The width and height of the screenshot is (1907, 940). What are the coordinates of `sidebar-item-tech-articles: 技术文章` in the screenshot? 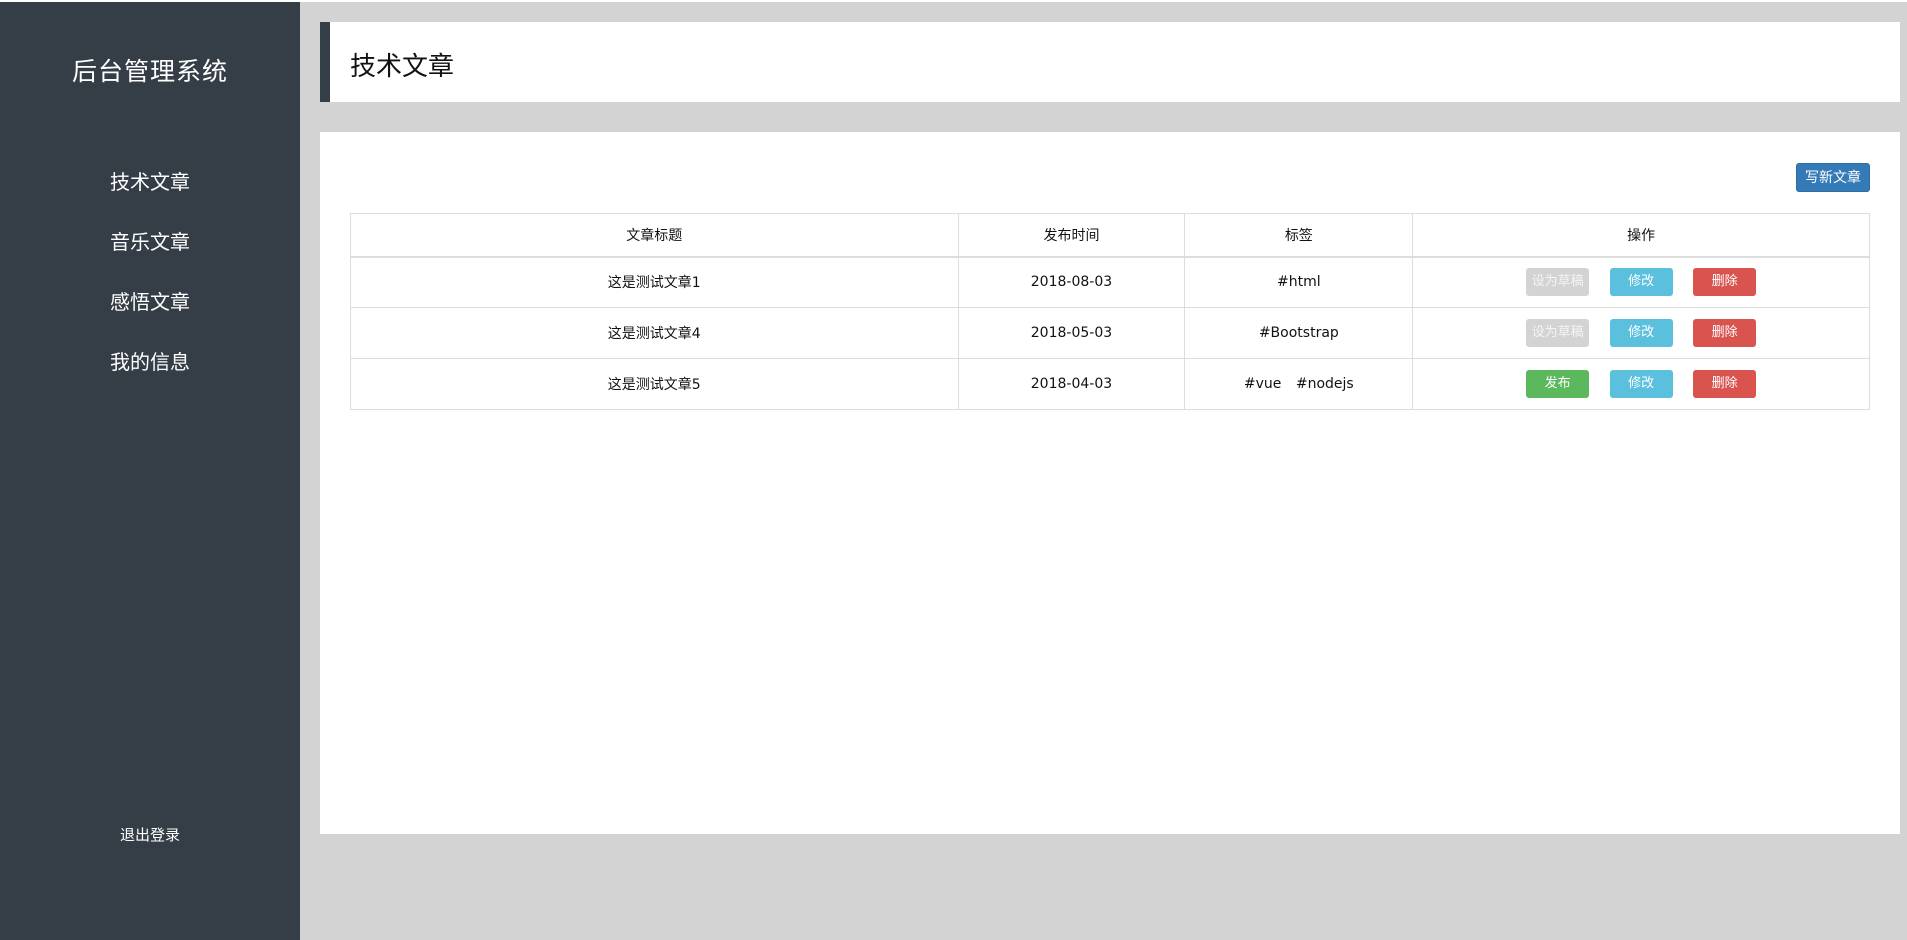 It's located at (150, 182).